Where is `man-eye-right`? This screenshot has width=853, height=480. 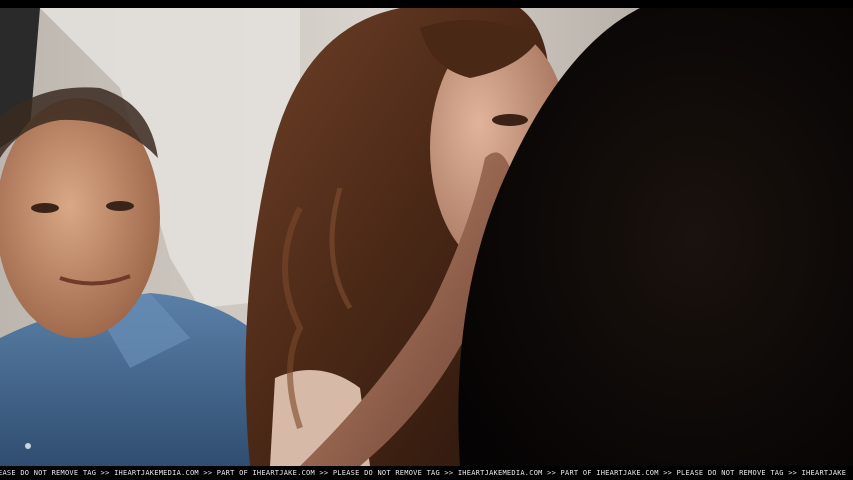 man-eye-right is located at coordinates (120, 206).